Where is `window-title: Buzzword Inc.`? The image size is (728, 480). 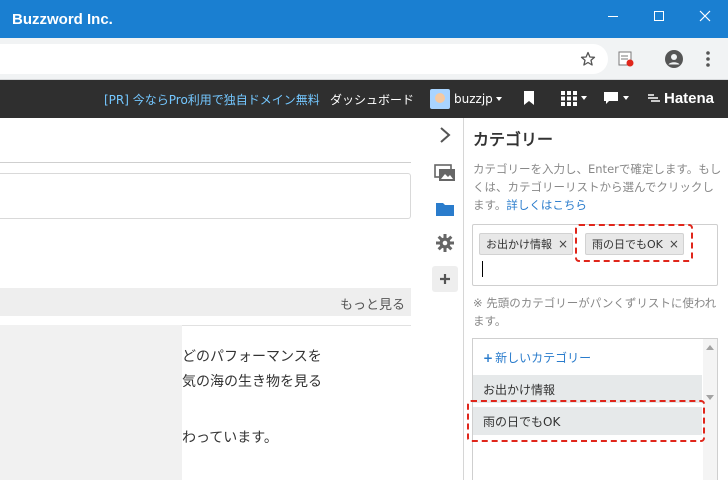
window-title: Buzzword Inc. is located at coordinates (62, 19).